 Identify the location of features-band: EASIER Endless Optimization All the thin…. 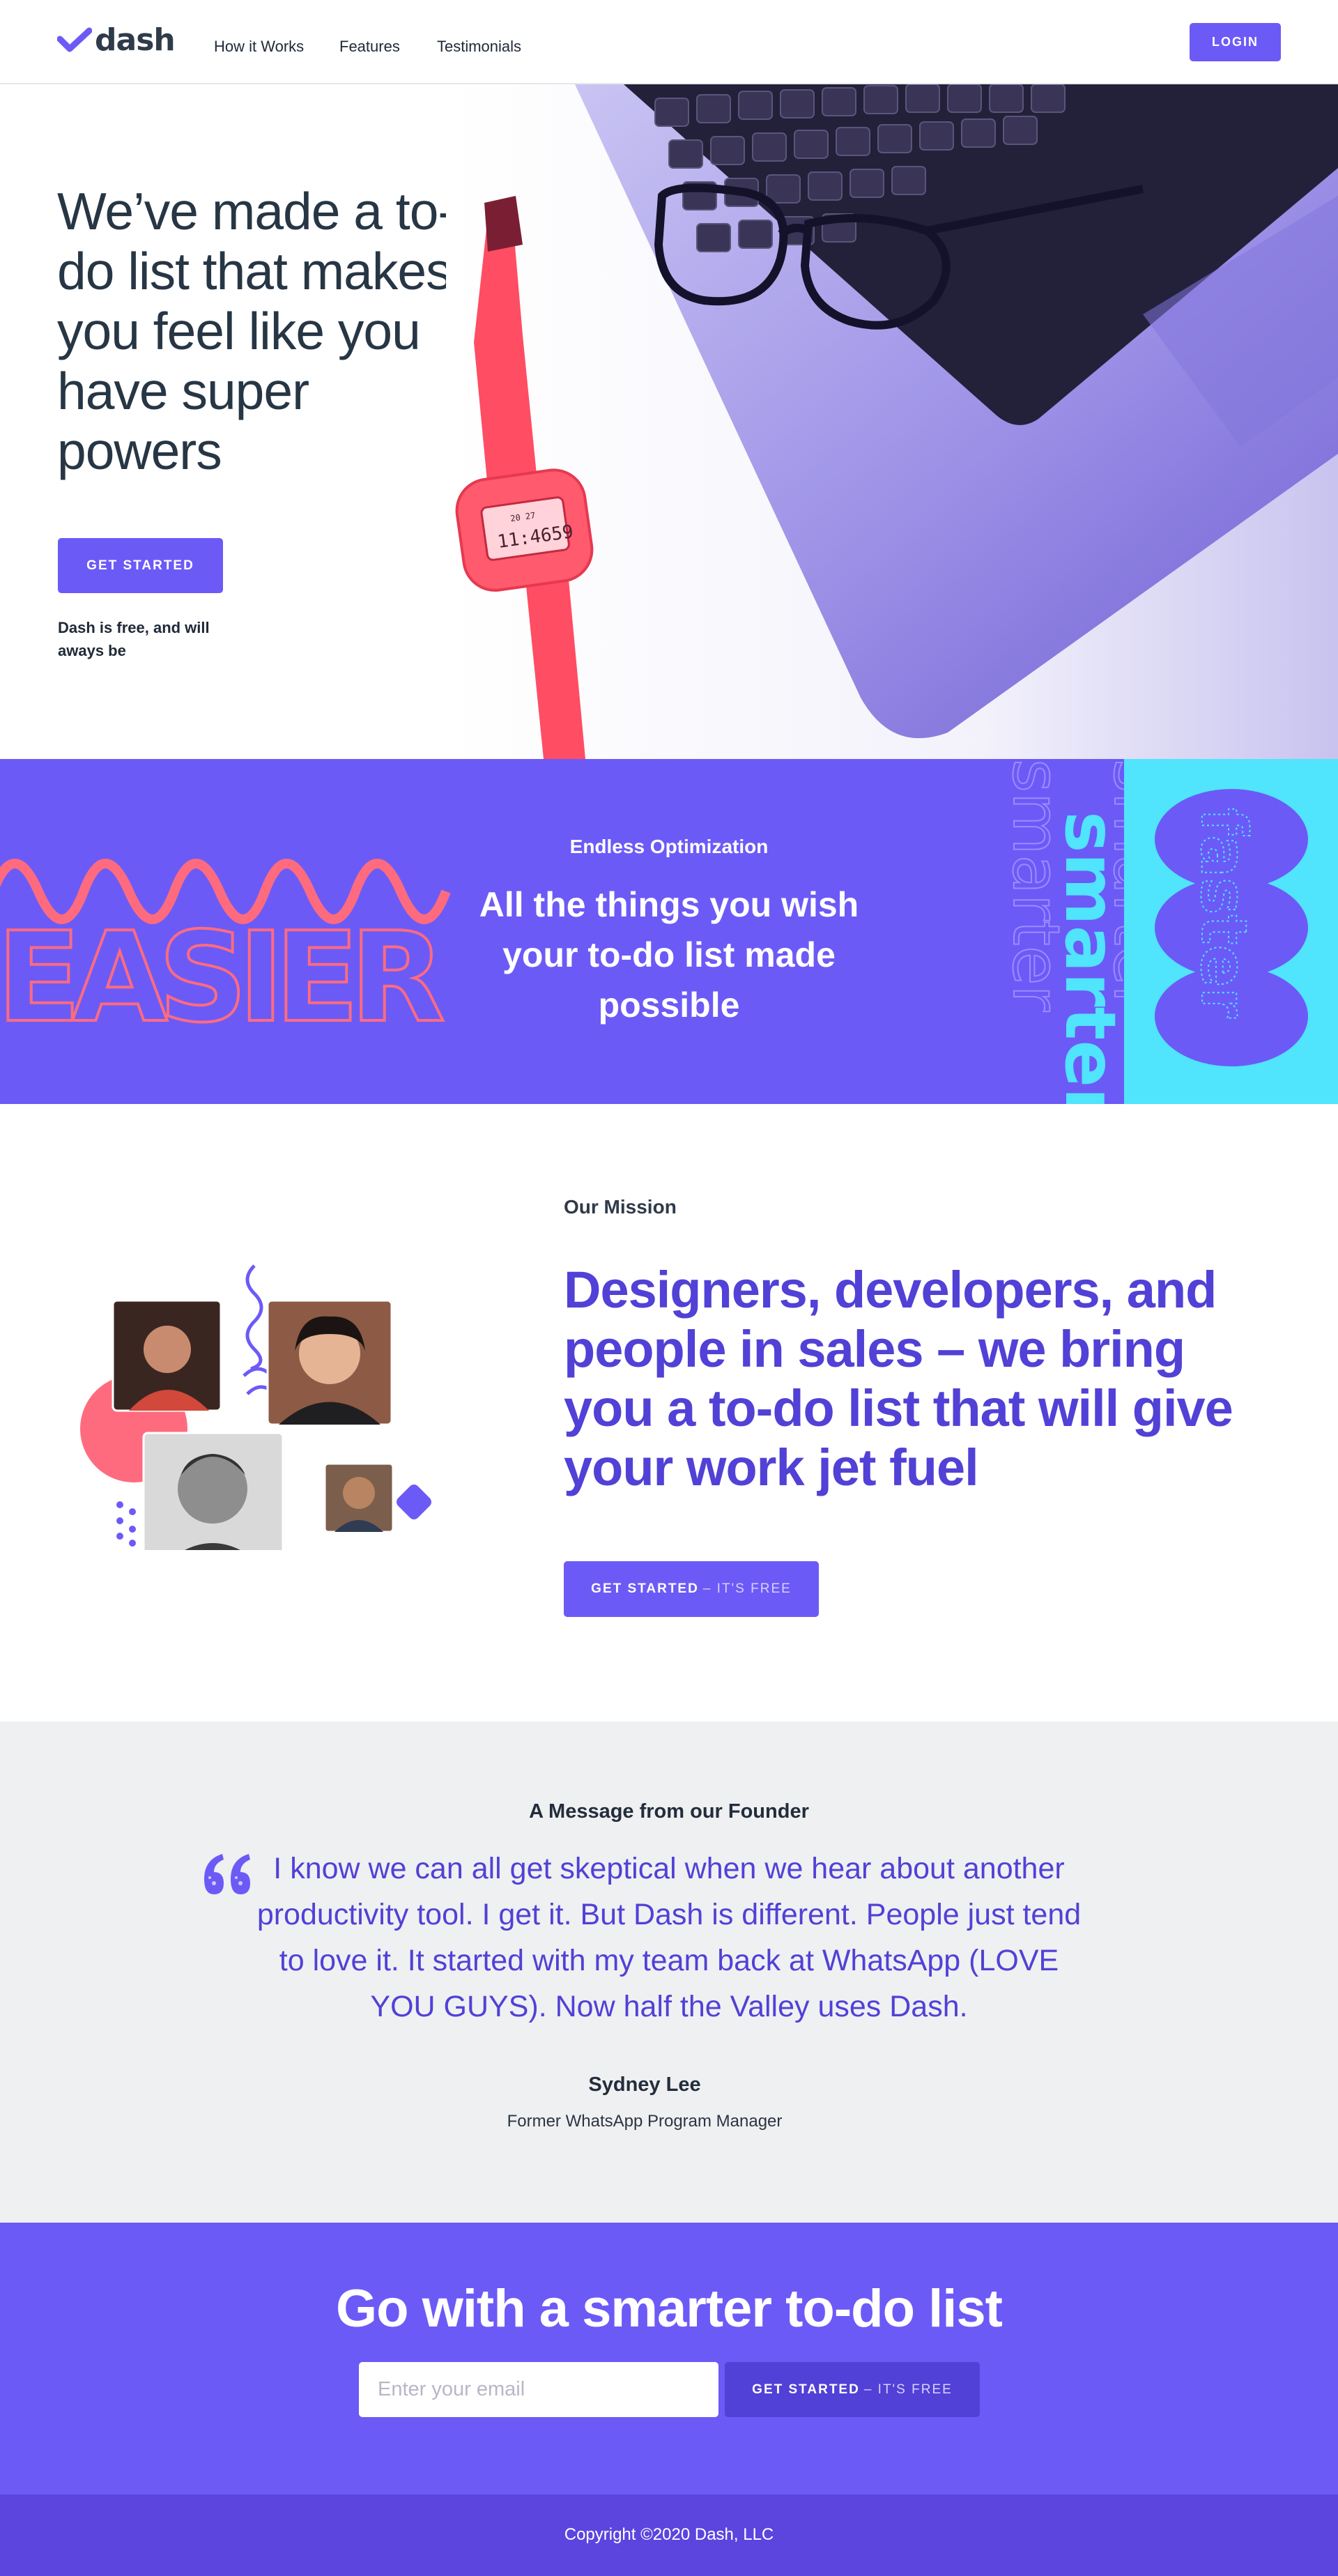
(669, 932).